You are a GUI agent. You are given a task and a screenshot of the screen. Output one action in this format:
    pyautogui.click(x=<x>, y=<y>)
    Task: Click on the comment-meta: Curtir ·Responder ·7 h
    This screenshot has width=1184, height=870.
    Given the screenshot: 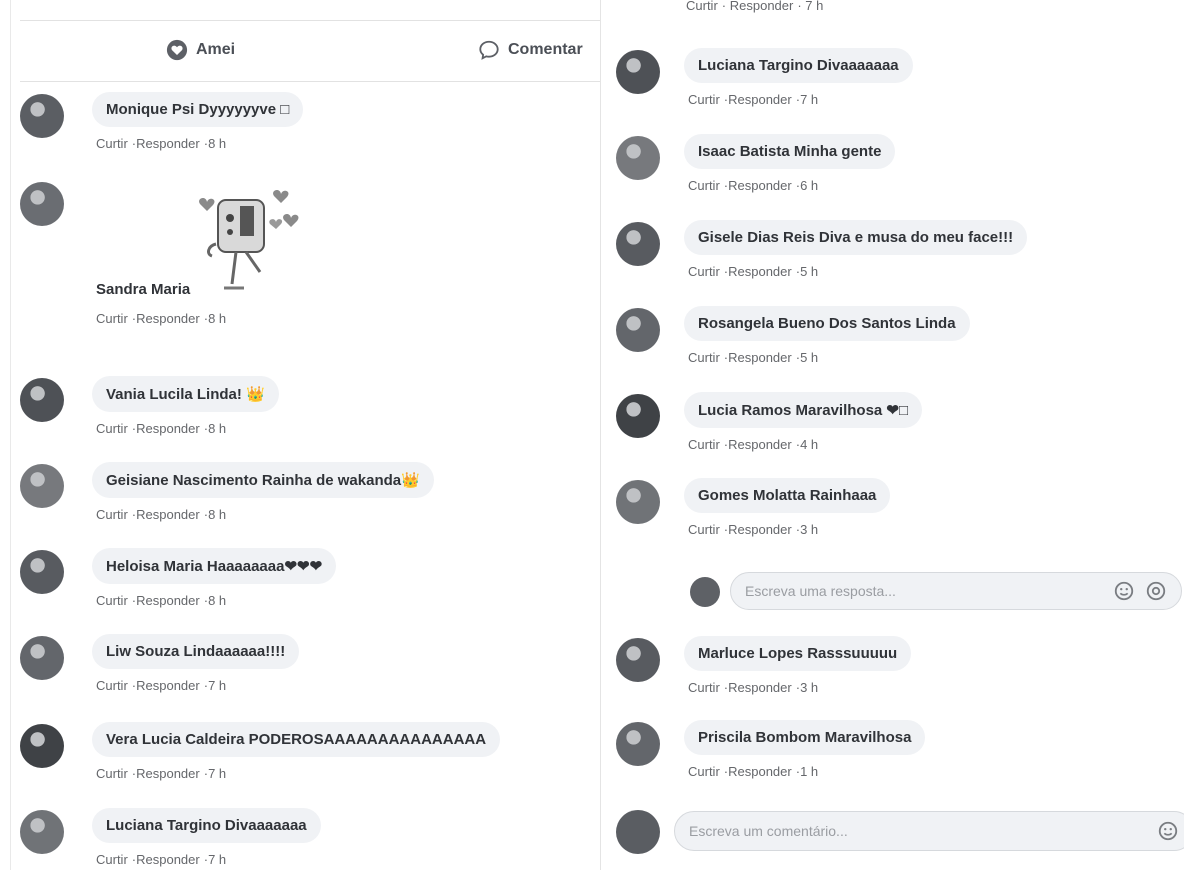 What is the action you would take?
    pyautogui.click(x=161, y=685)
    